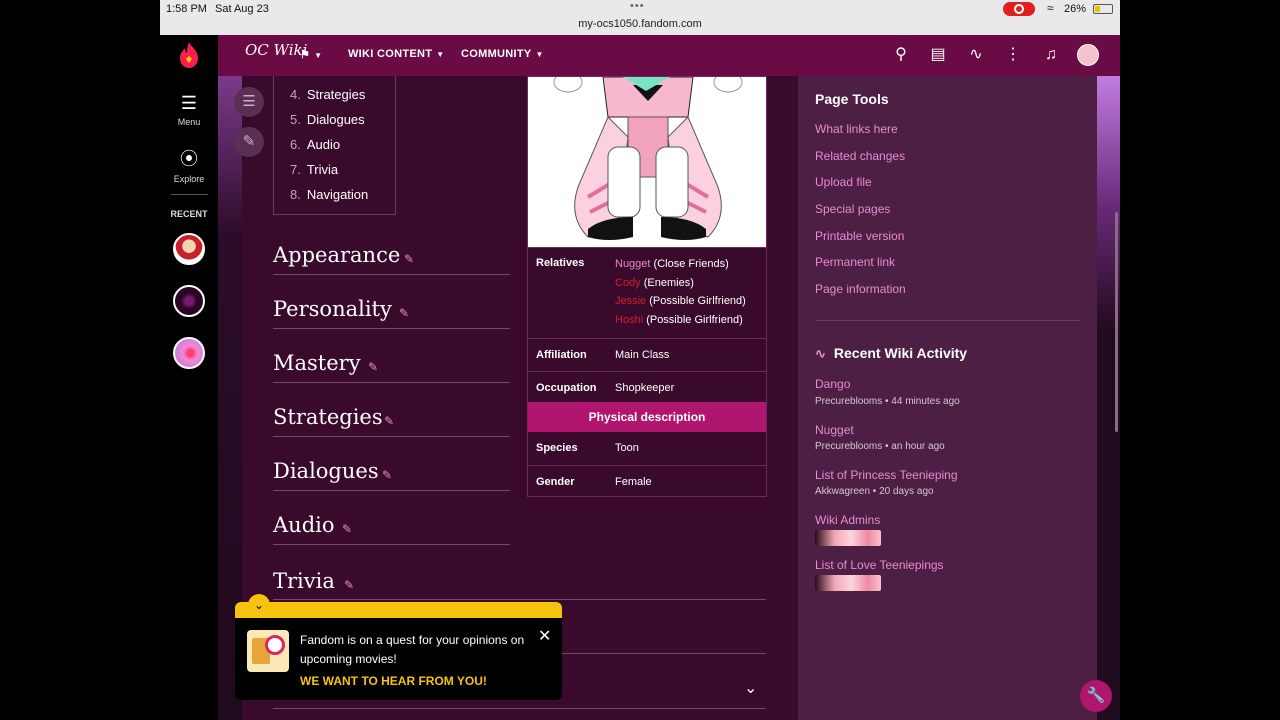 Image resolution: width=1280 pixels, height=720 pixels. I want to click on more-icon: ⋮, so click(1013, 55).